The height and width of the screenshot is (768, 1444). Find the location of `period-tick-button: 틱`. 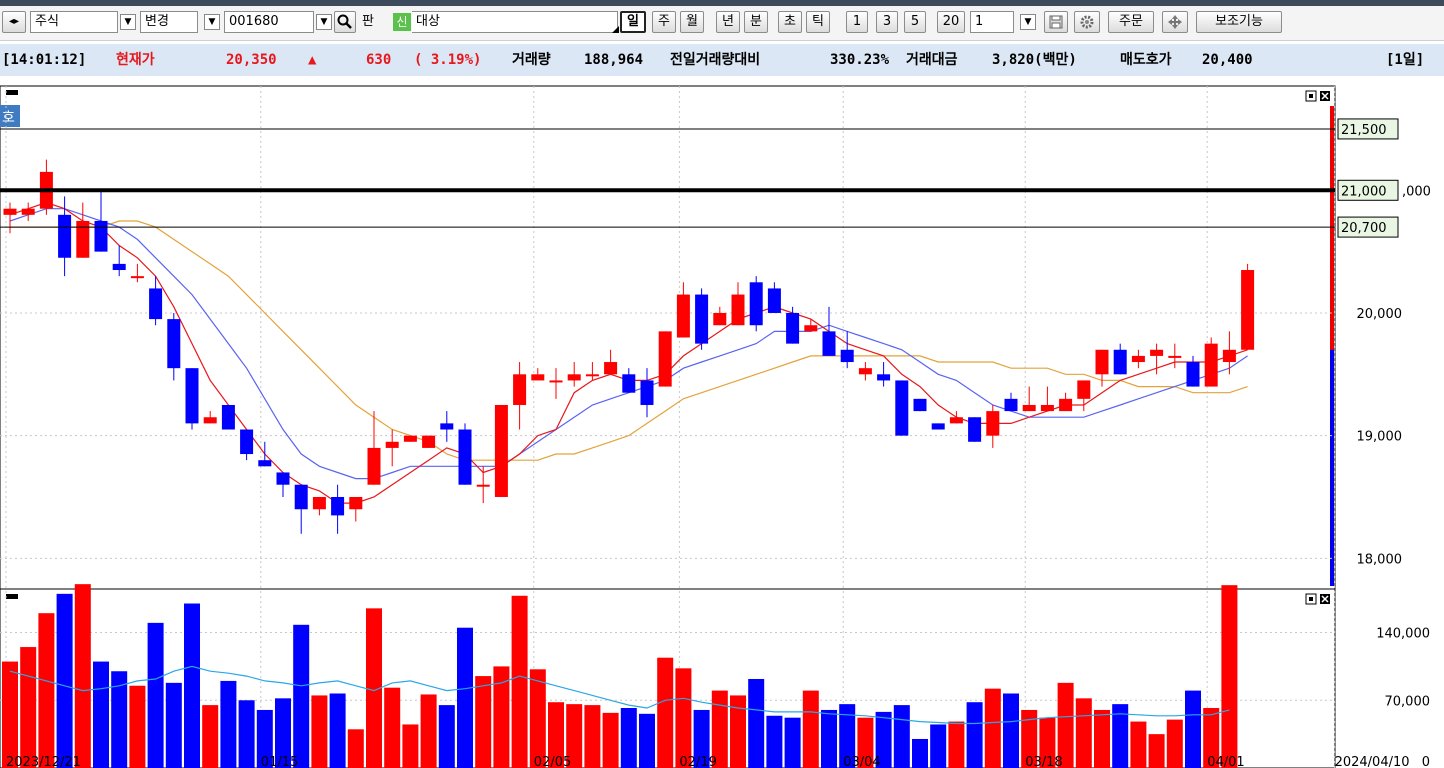

period-tick-button: 틱 is located at coordinates (818, 22).